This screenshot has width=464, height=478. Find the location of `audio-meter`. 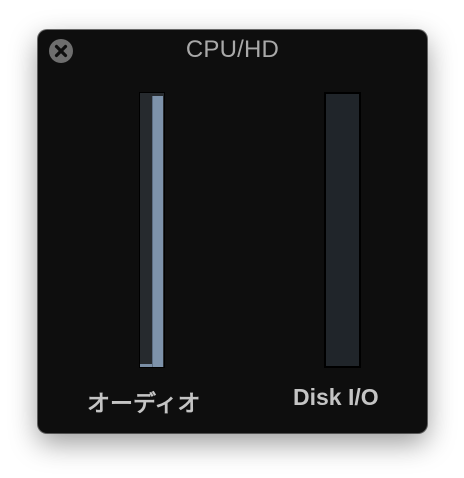

audio-meter is located at coordinates (152, 230).